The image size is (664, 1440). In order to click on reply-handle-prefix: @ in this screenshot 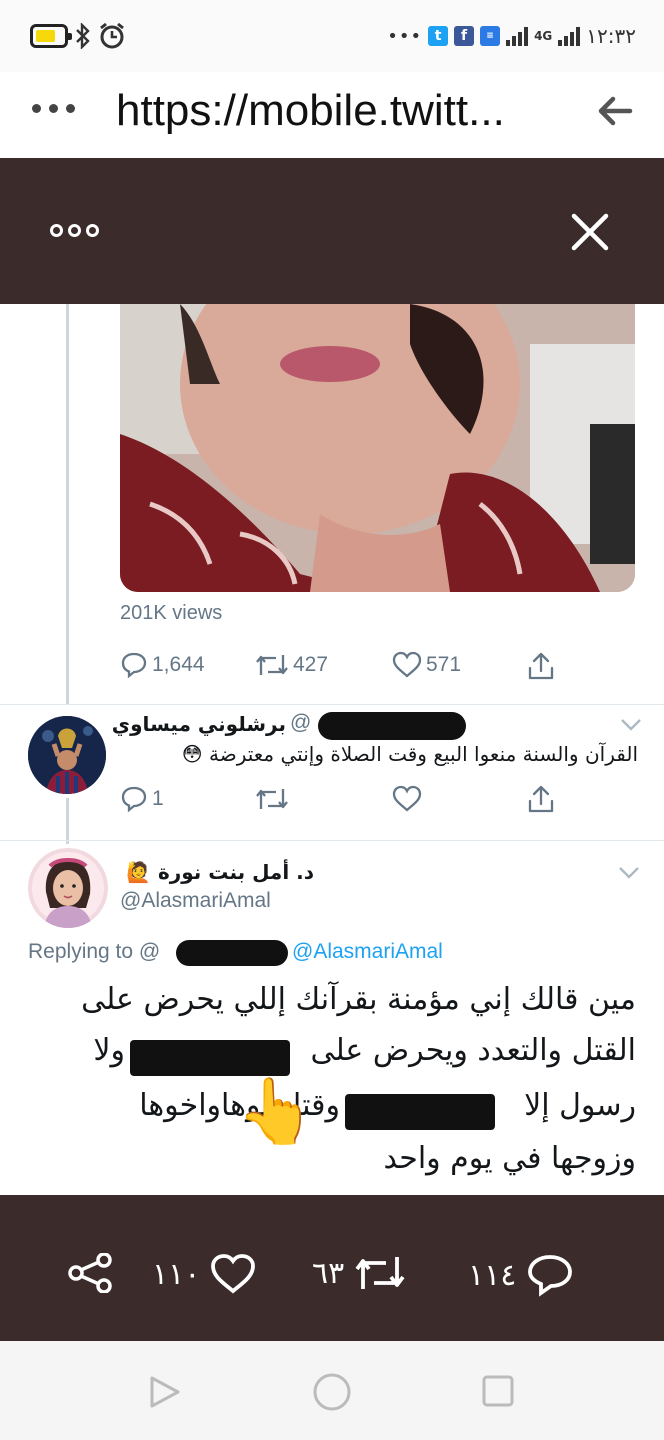, I will do `click(301, 722)`.